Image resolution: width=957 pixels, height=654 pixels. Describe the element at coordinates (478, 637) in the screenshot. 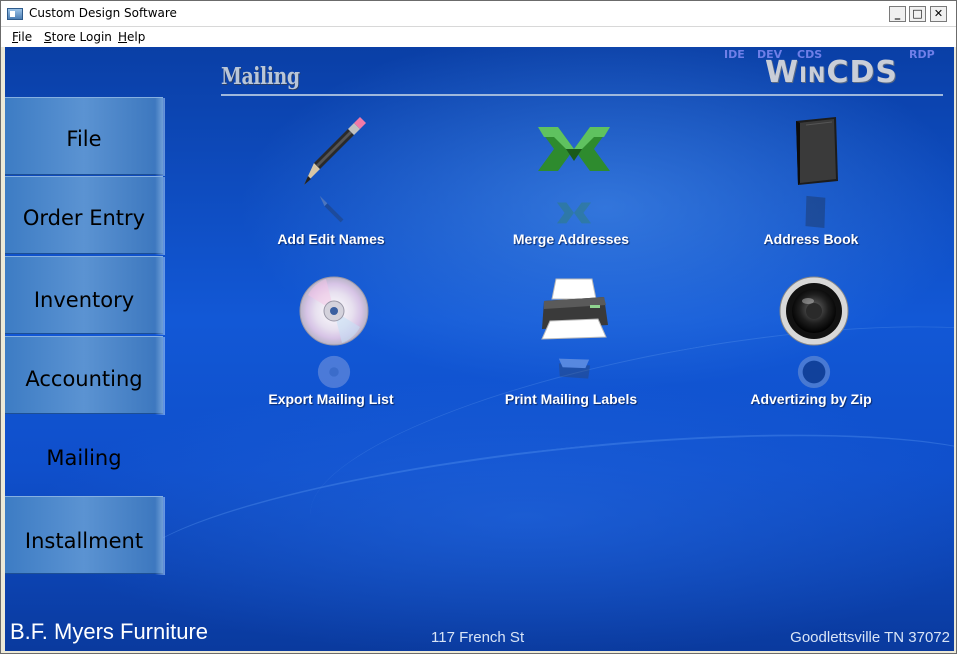

I see `store-address: 117 French St` at that location.